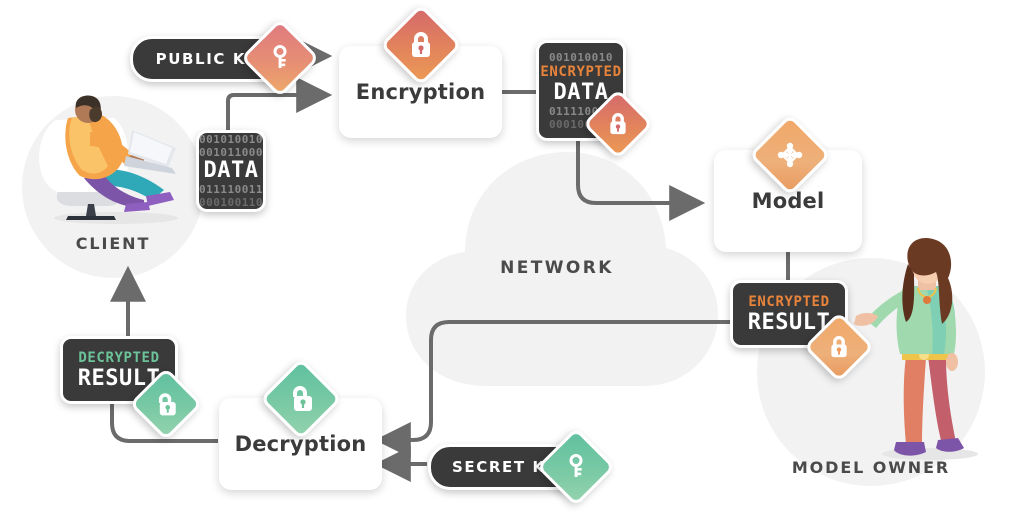  I want to click on encrypted-data-bits-line1: 001010010, so click(581, 57).